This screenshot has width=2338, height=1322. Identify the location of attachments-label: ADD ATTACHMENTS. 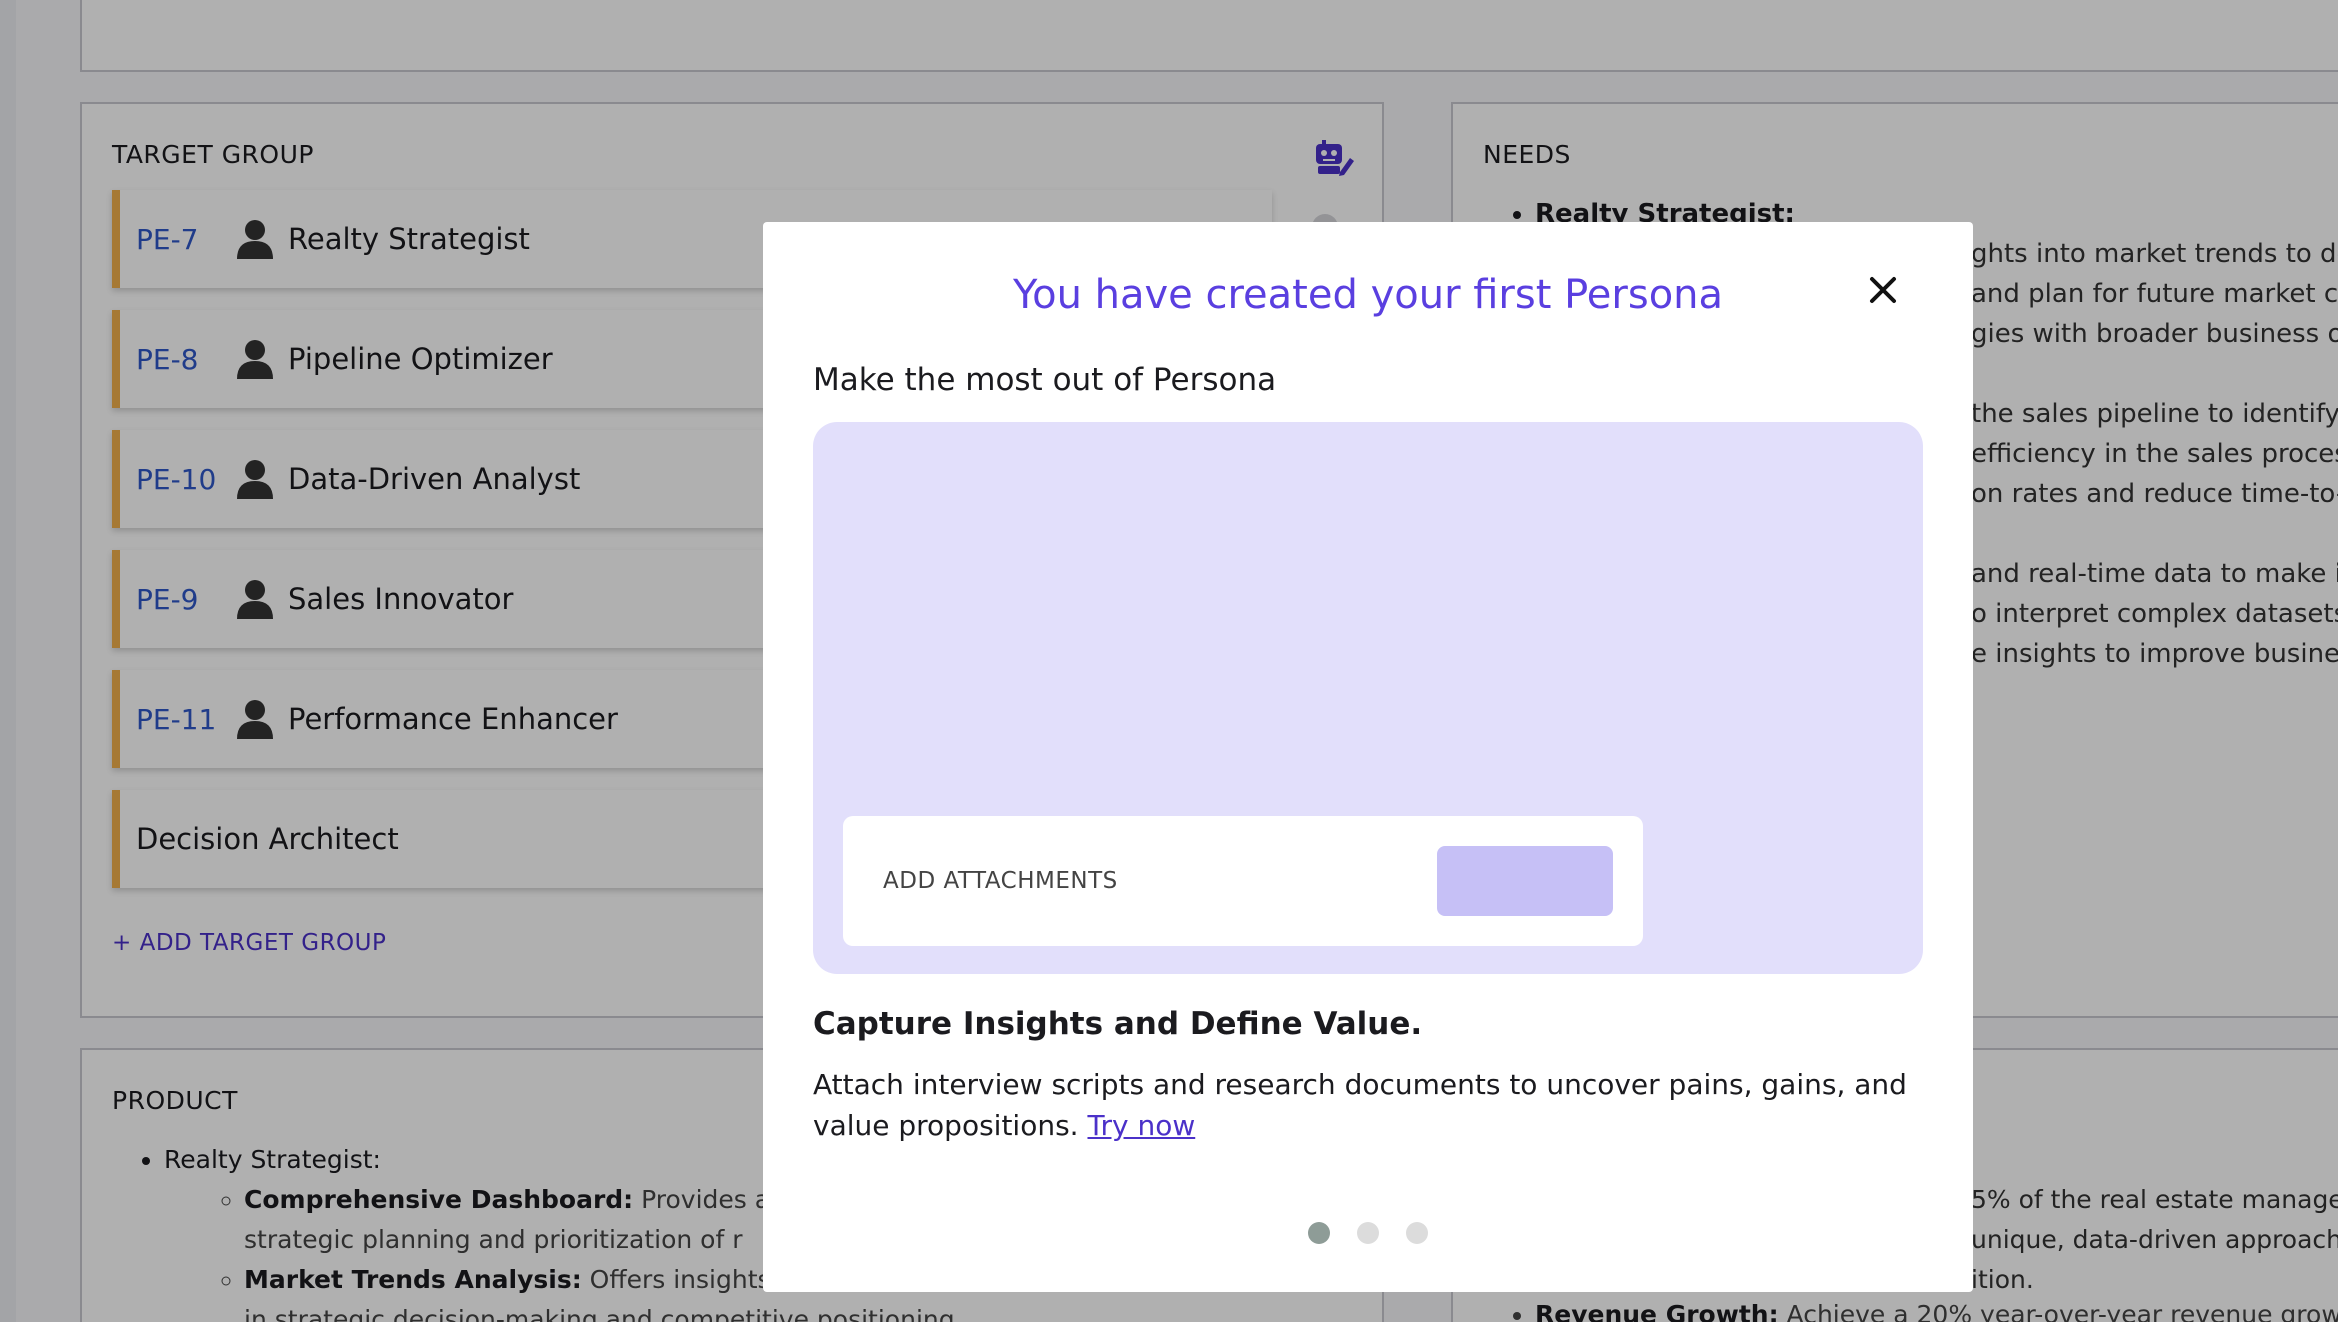
(1000, 881).